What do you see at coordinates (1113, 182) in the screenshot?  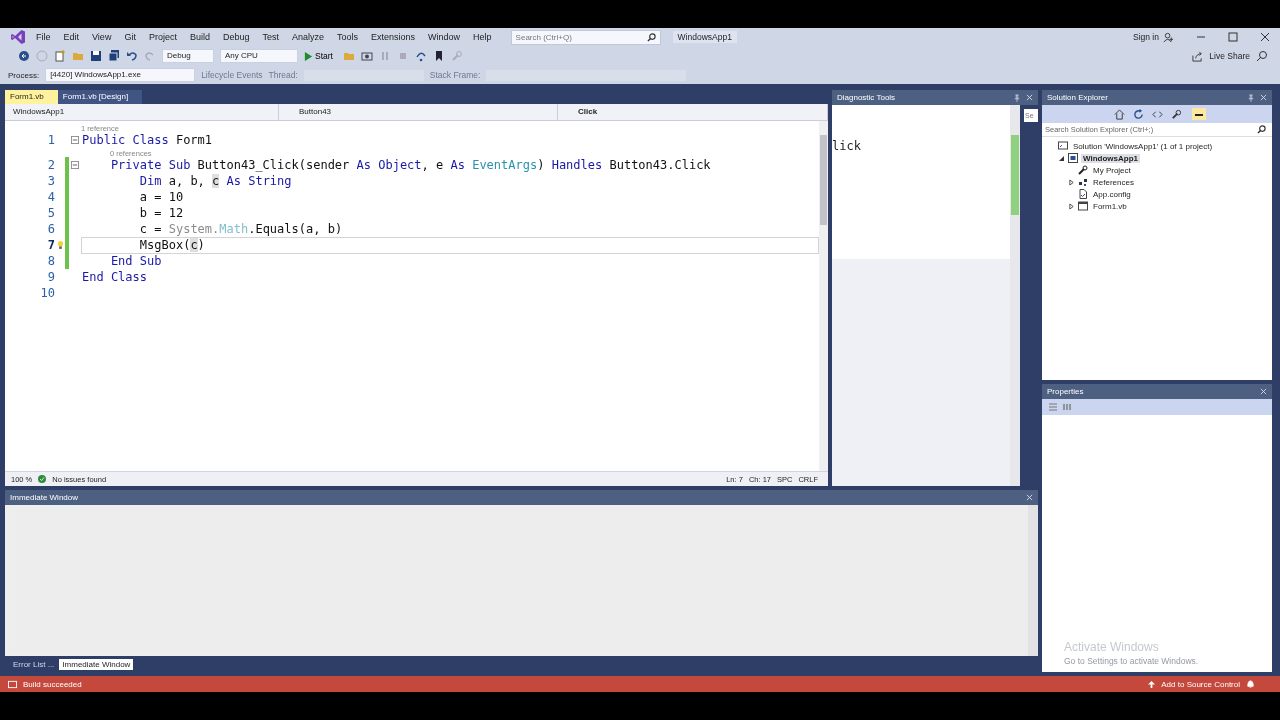 I see `tree-item: References` at bounding box center [1113, 182].